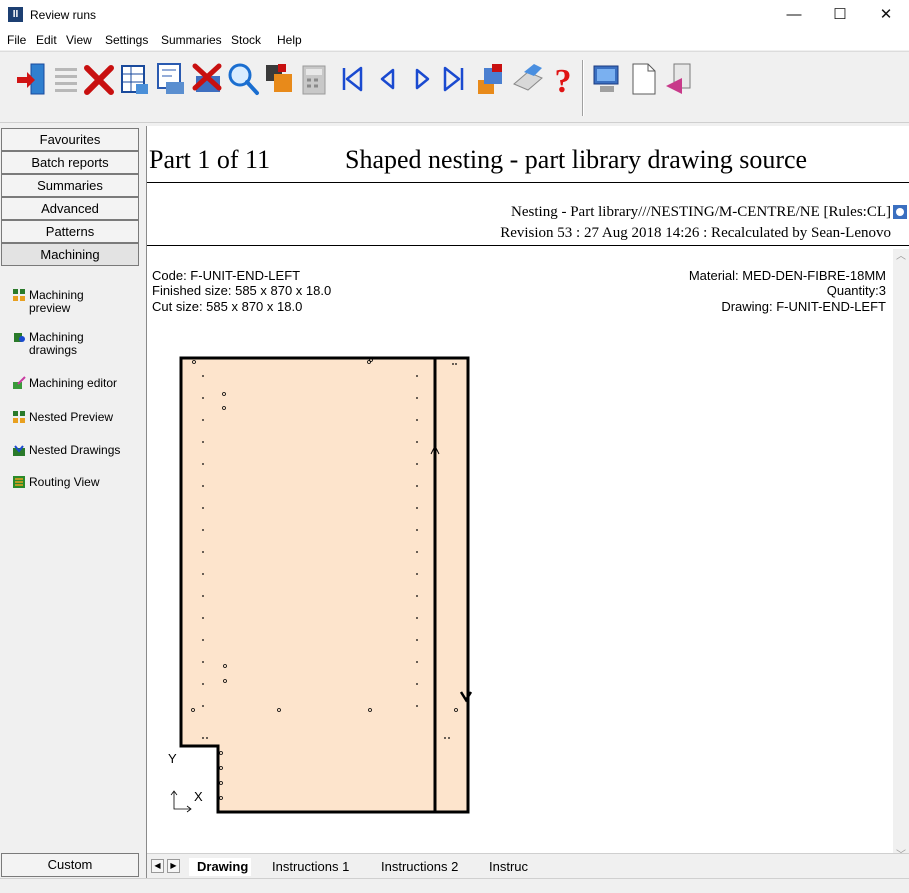 This screenshot has width=909, height=893. Describe the element at coordinates (840, 15) in the screenshot. I see `maximize-button: ☐` at that location.